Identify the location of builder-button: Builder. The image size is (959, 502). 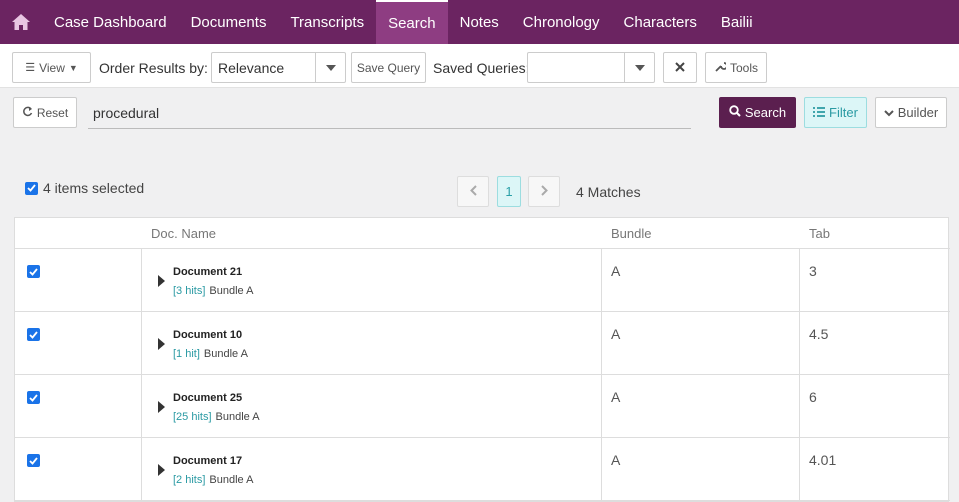
(911, 112).